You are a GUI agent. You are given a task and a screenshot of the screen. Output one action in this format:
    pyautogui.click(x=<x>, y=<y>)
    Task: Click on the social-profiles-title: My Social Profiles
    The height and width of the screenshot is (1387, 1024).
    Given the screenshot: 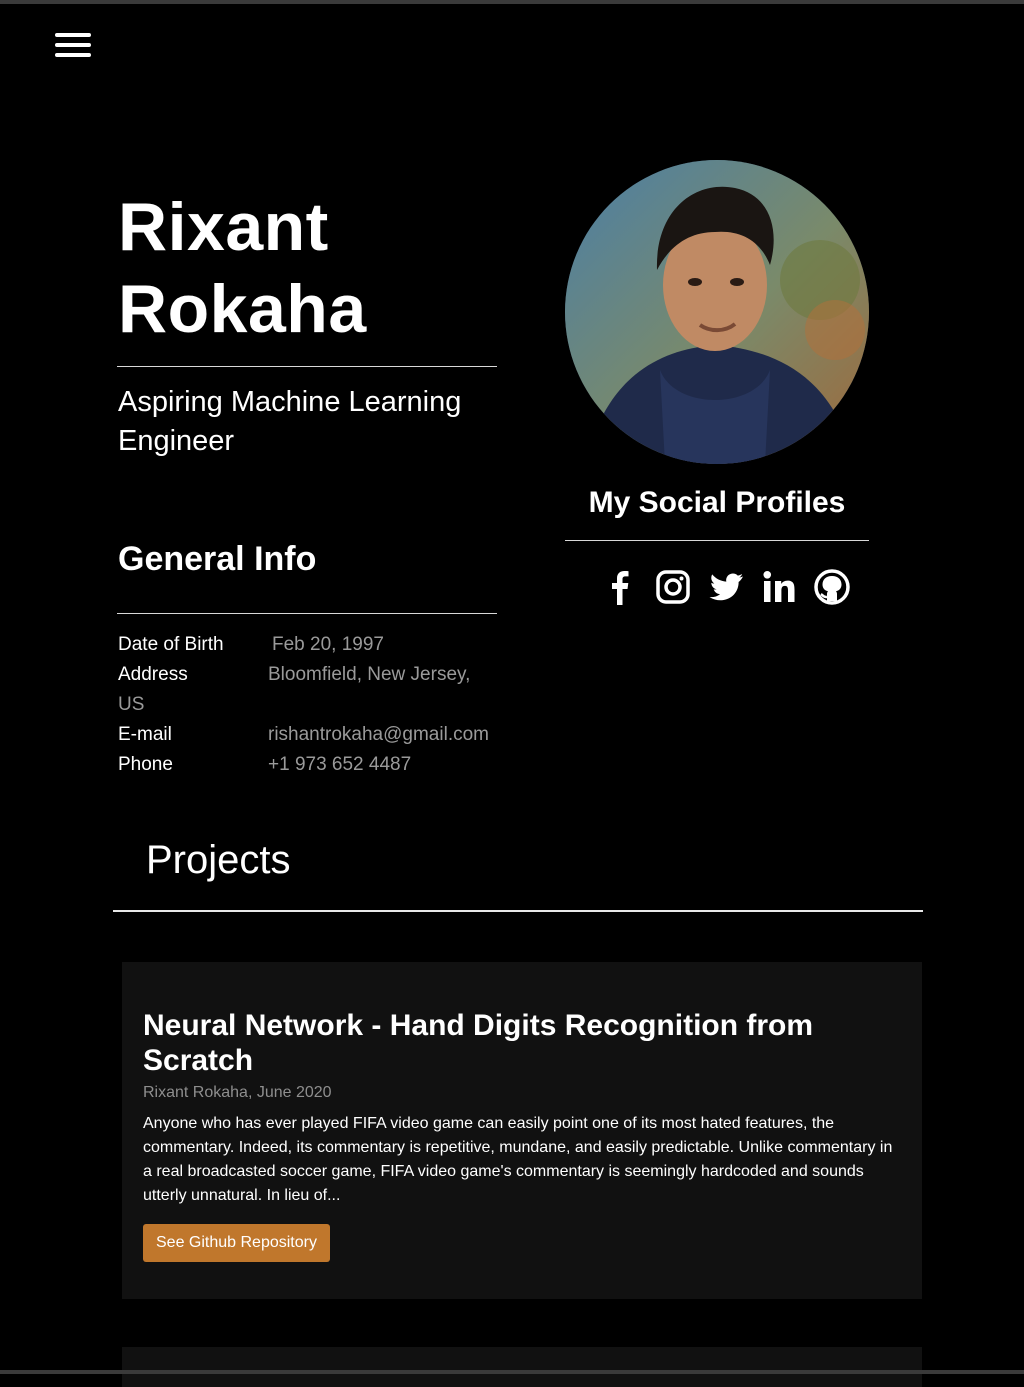 What is the action you would take?
    pyautogui.click(x=717, y=502)
    